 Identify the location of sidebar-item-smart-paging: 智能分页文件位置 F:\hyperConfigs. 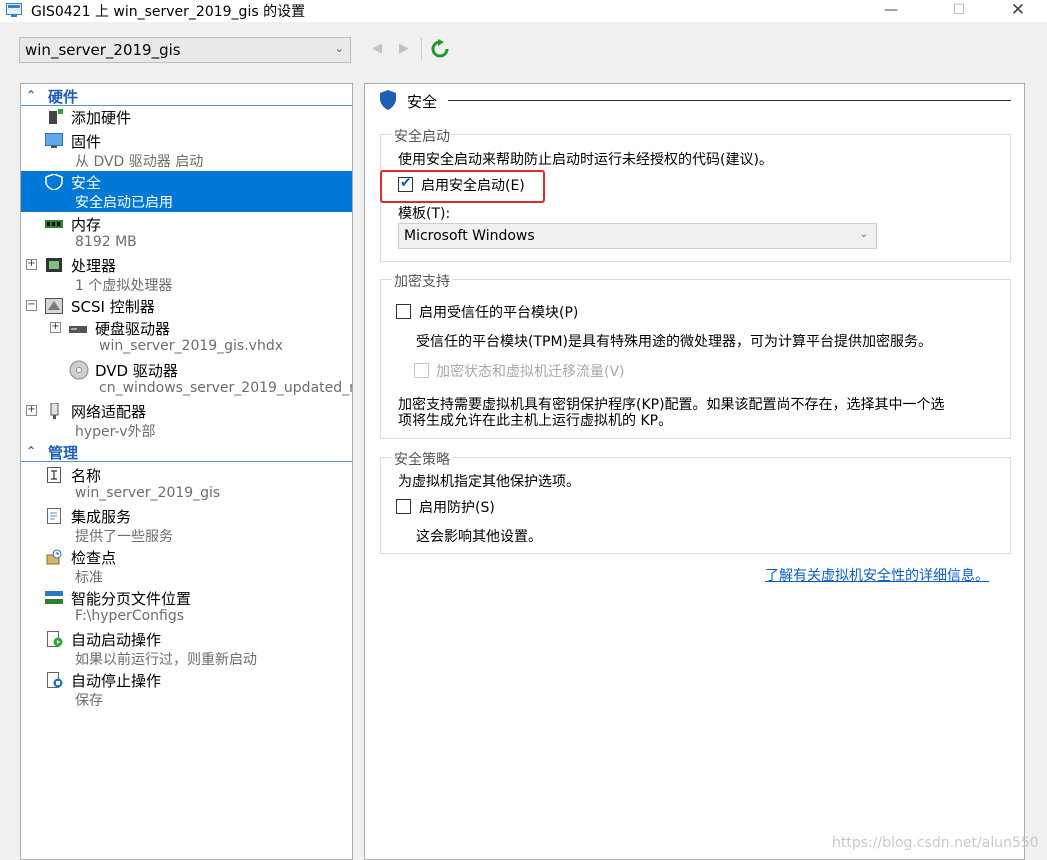
(186, 607).